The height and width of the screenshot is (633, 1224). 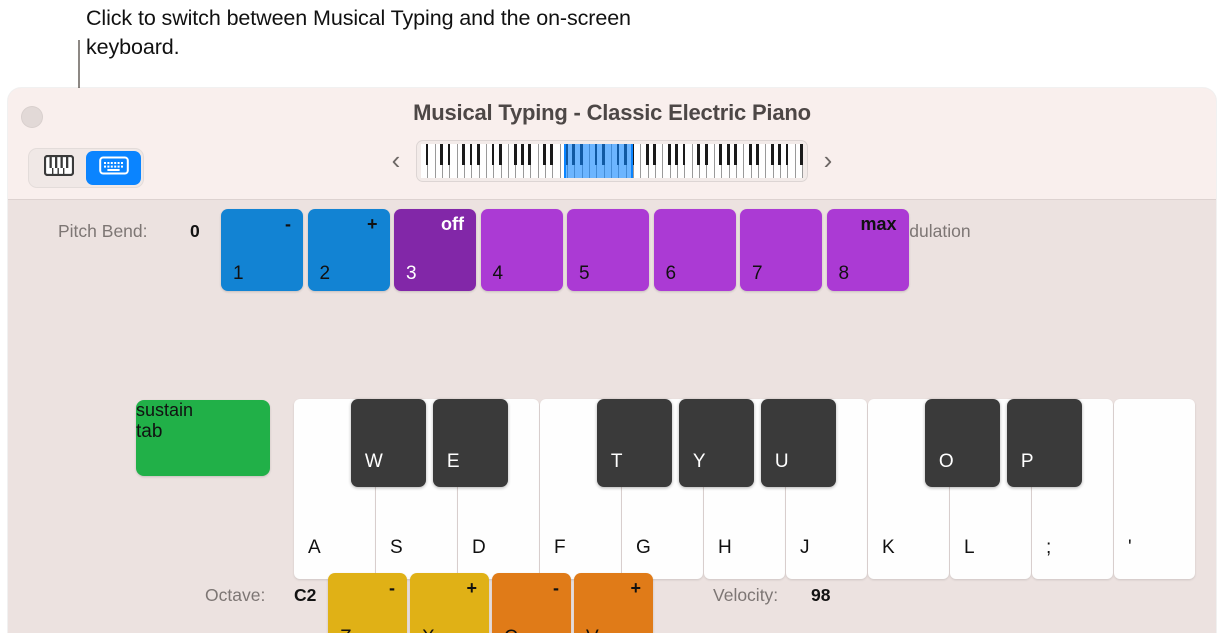 What do you see at coordinates (878, 224) in the screenshot?
I see `key-function-label: max` at bounding box center [878, 224].